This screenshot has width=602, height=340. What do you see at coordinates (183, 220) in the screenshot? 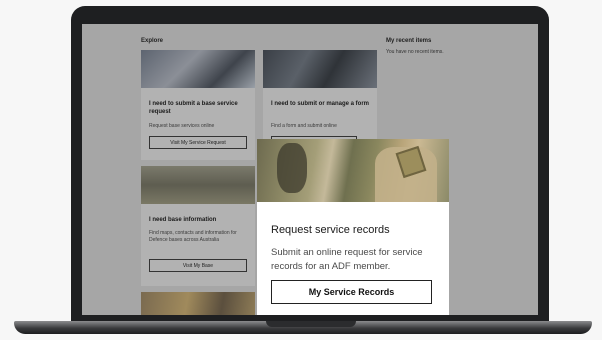
I see `card-title: I need base information` at bounding box center [183, 220].